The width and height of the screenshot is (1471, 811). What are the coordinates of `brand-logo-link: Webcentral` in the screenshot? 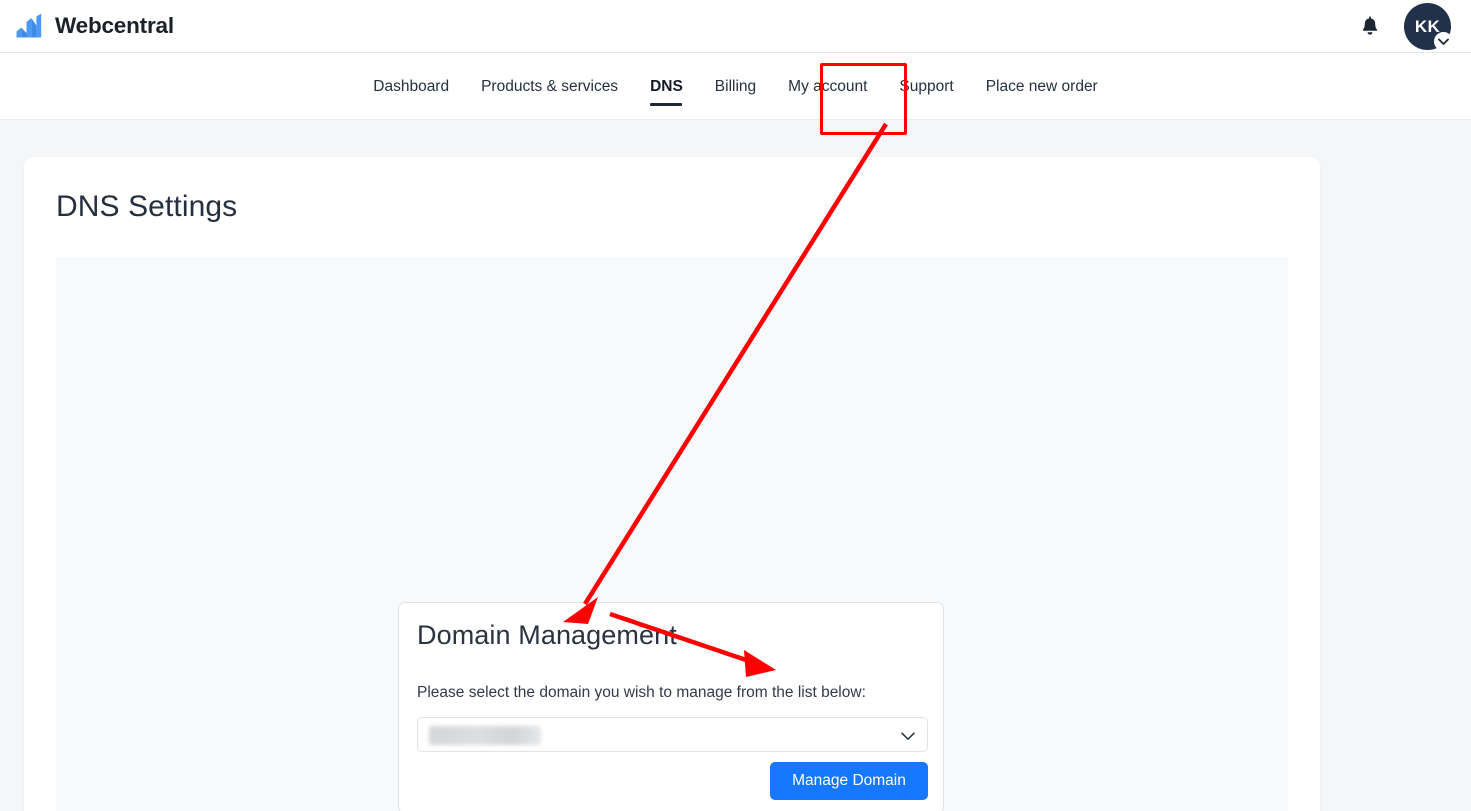 It's located at (95, 26).